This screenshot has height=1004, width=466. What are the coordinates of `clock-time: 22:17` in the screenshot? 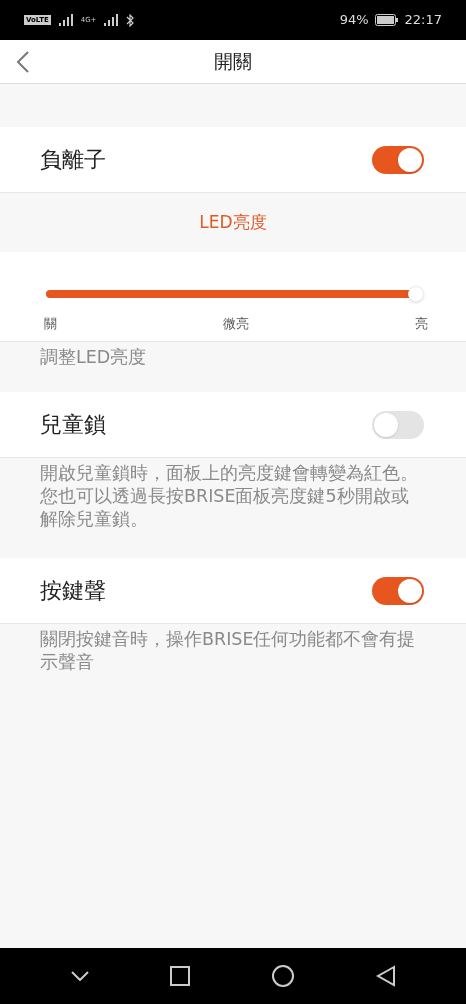 It's located at (423, 20).